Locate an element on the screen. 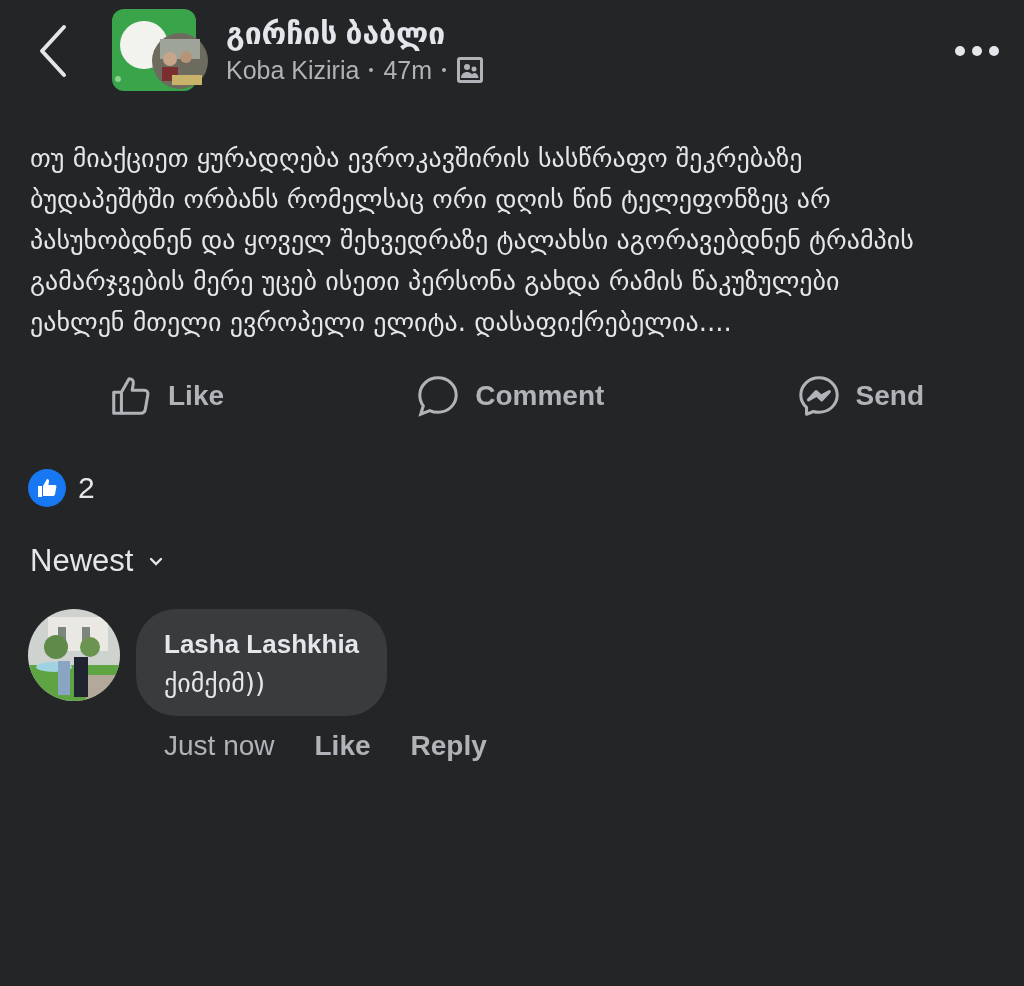 This screenshot has height=986, width=1024. members-icon is located at coordinates (470, 70).